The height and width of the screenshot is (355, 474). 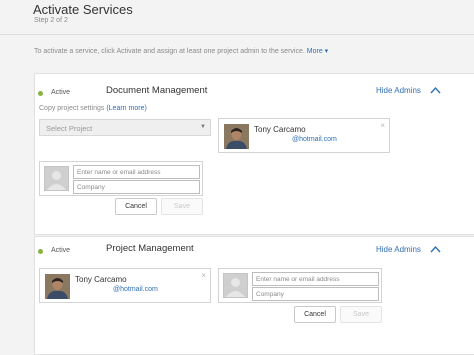 What do you see at coordinates (157, 90) in the screenshot?
I see `service-name: Document Management` at bounding box center [157, 90].